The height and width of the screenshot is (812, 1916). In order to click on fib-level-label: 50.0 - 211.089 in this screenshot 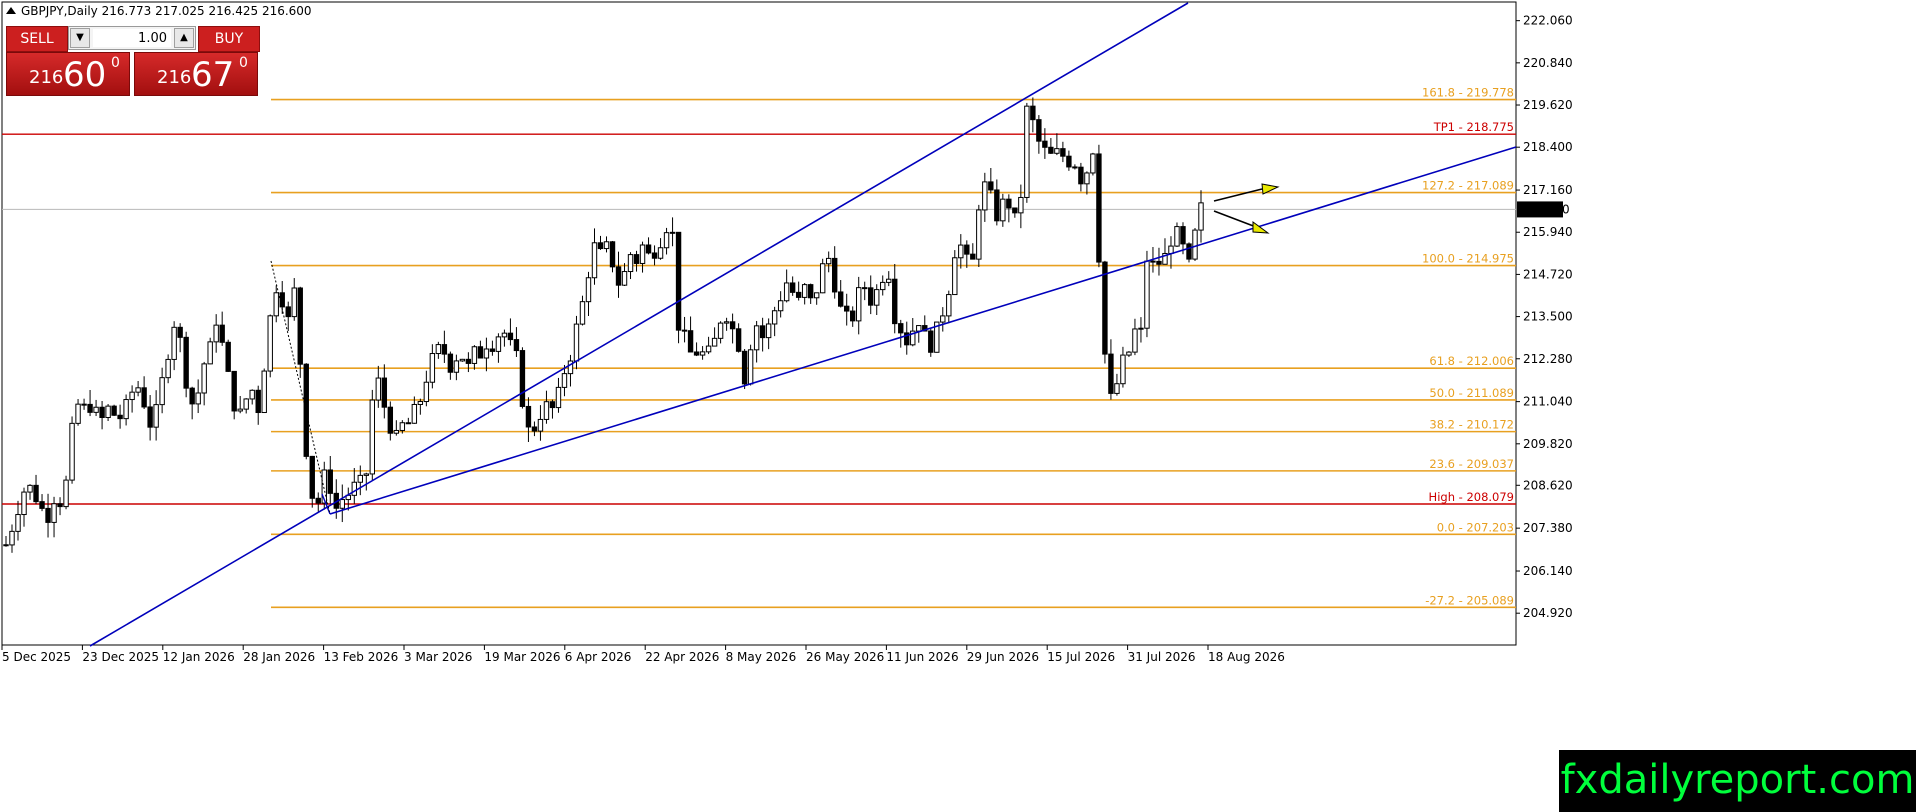, I will do `click(1471, 393)`.